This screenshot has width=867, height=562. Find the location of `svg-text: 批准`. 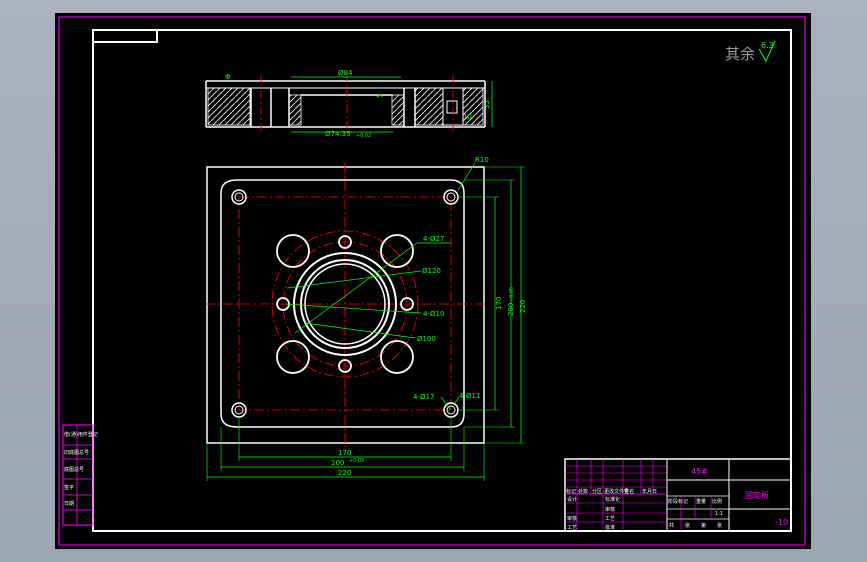

svg-text: 批准 is located at coordinates (610, 527).